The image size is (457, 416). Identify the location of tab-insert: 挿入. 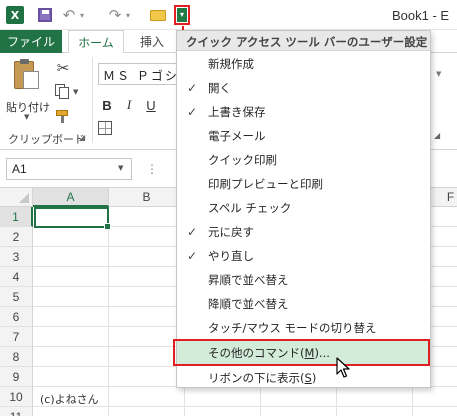
(152, 41).